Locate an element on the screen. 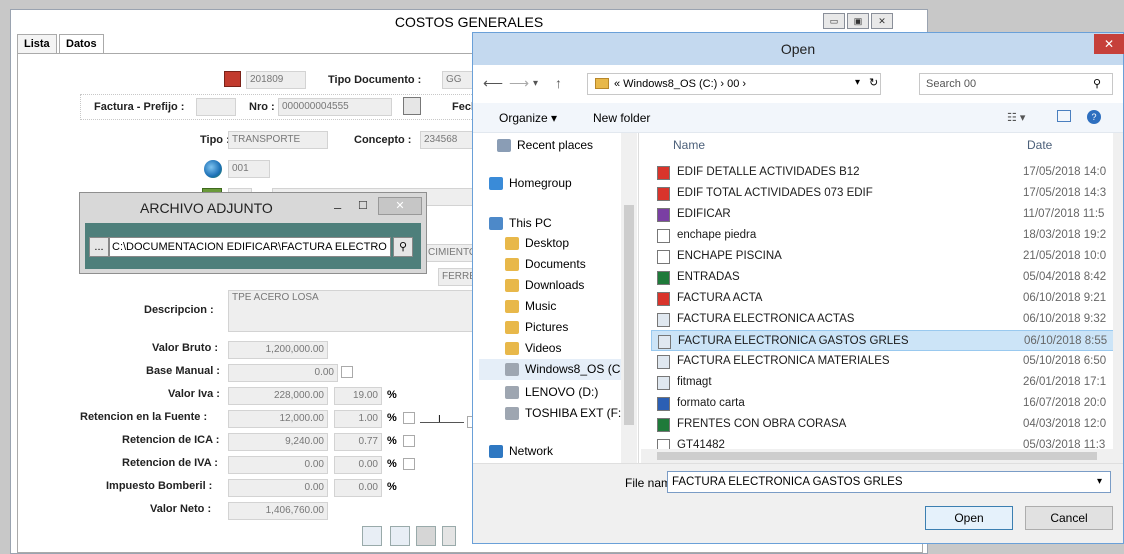  folder-icon is located at coordinates (512, 306).